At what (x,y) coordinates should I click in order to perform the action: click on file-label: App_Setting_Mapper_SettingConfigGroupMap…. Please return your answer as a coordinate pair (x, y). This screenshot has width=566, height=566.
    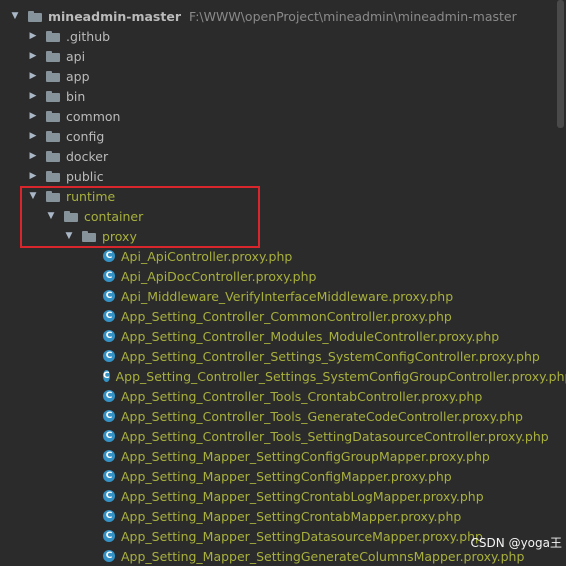
    Looking at the image, I should click on (305, 456).